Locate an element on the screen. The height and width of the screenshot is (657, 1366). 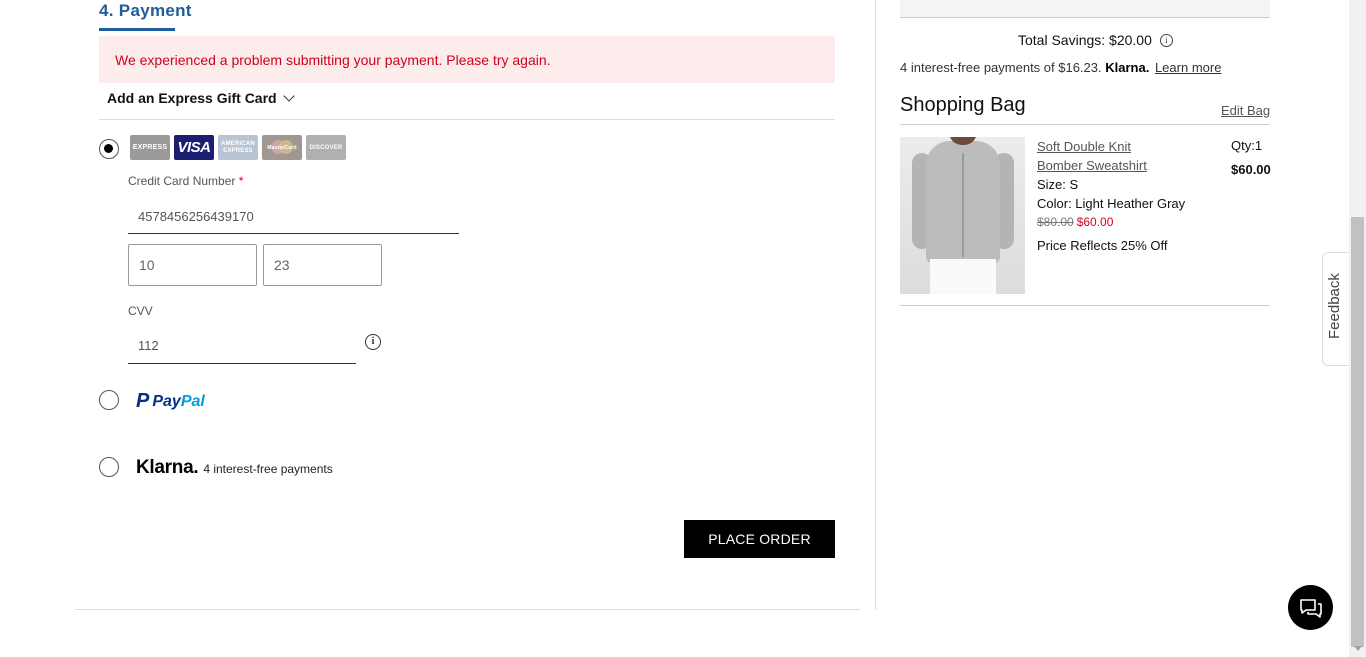
scrollbar-thumb is located at coordinates (1357, 432).